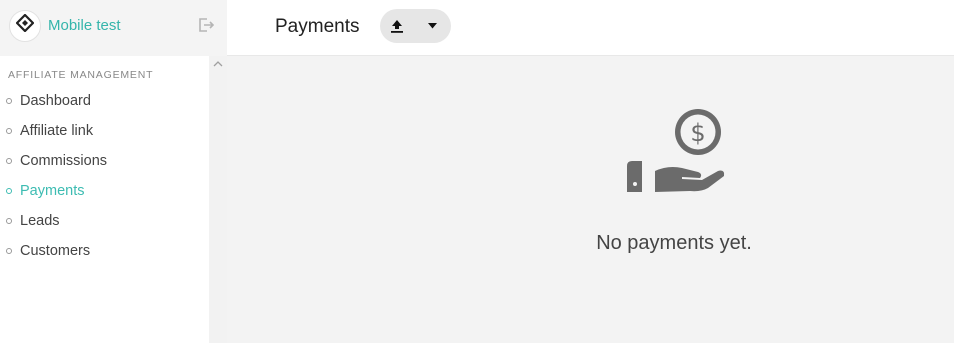 This screenshot has height=343, width=954. Describe the element at coordinates (104, 131) in the screenshot. I see `sidebar-item-affiliate-link: Affiliate link` at that location.